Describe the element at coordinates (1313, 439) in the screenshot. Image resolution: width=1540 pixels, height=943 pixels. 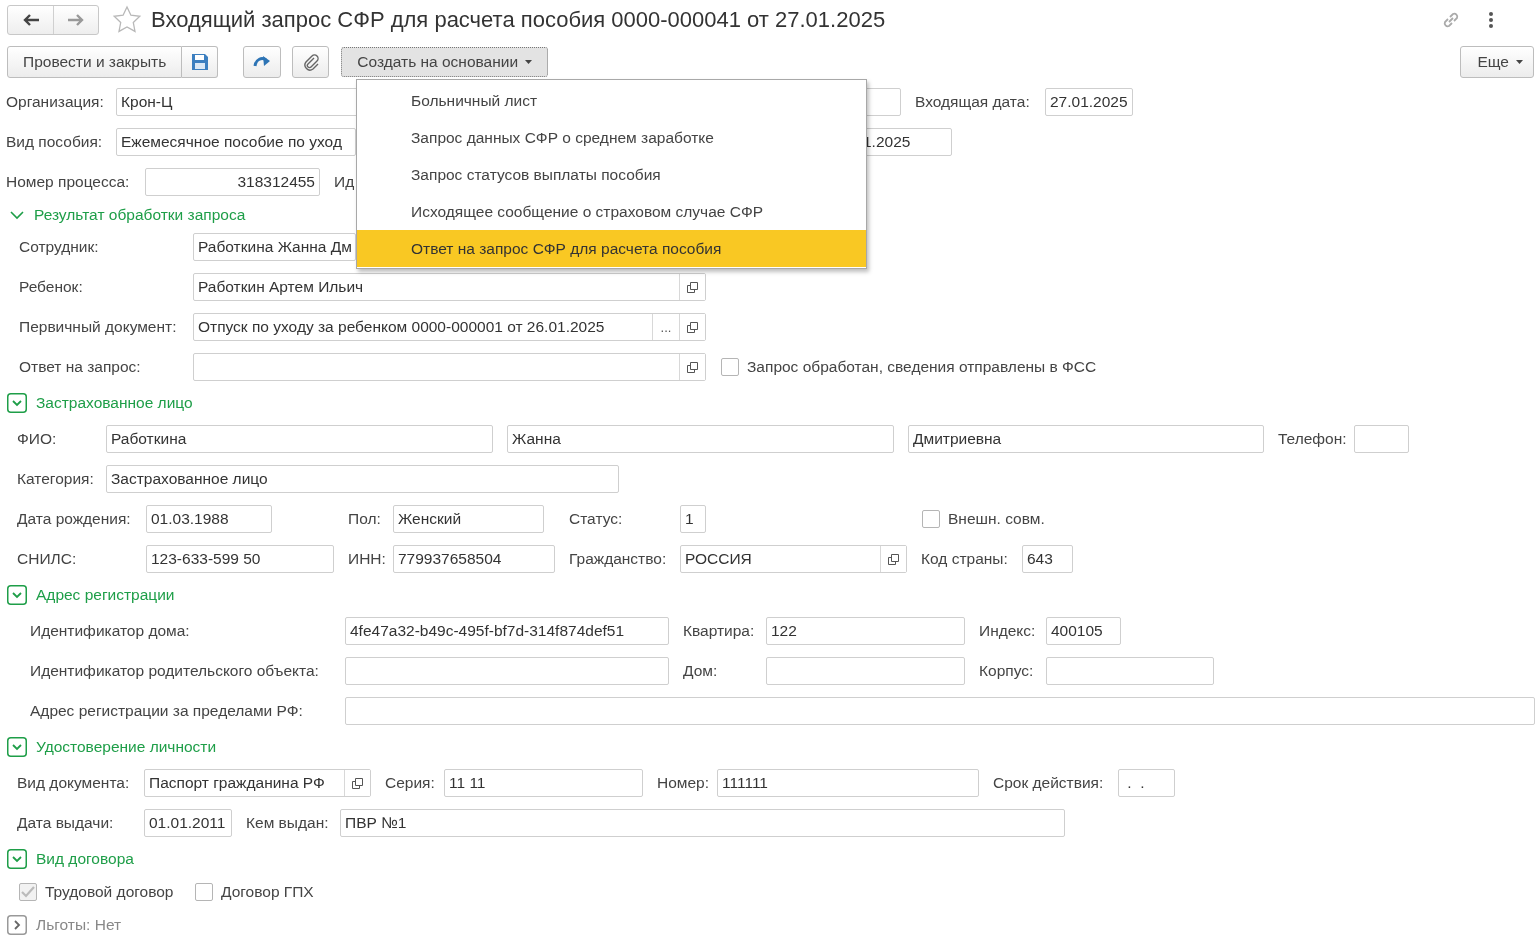
I see `field-label: Телефон:` at that location.